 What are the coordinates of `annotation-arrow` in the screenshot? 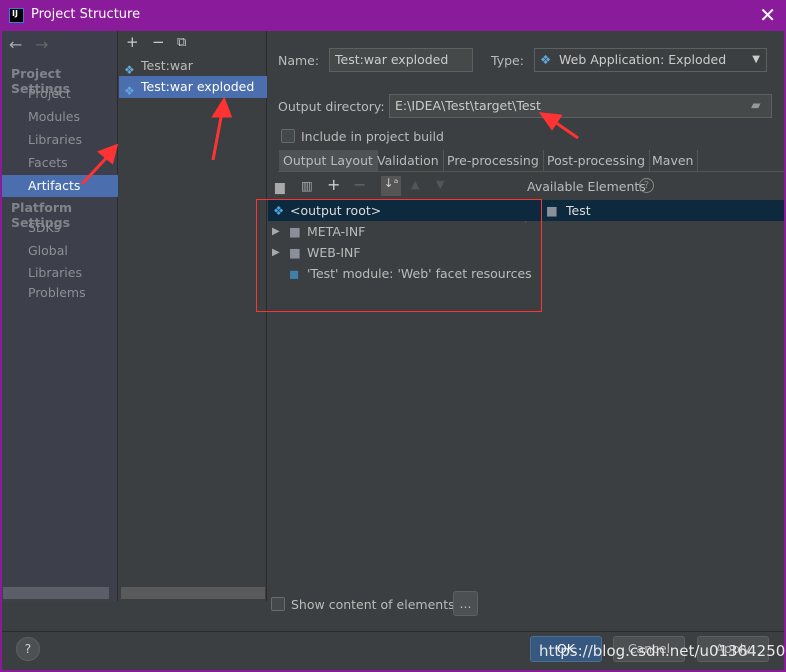 It's located at (217, 136).